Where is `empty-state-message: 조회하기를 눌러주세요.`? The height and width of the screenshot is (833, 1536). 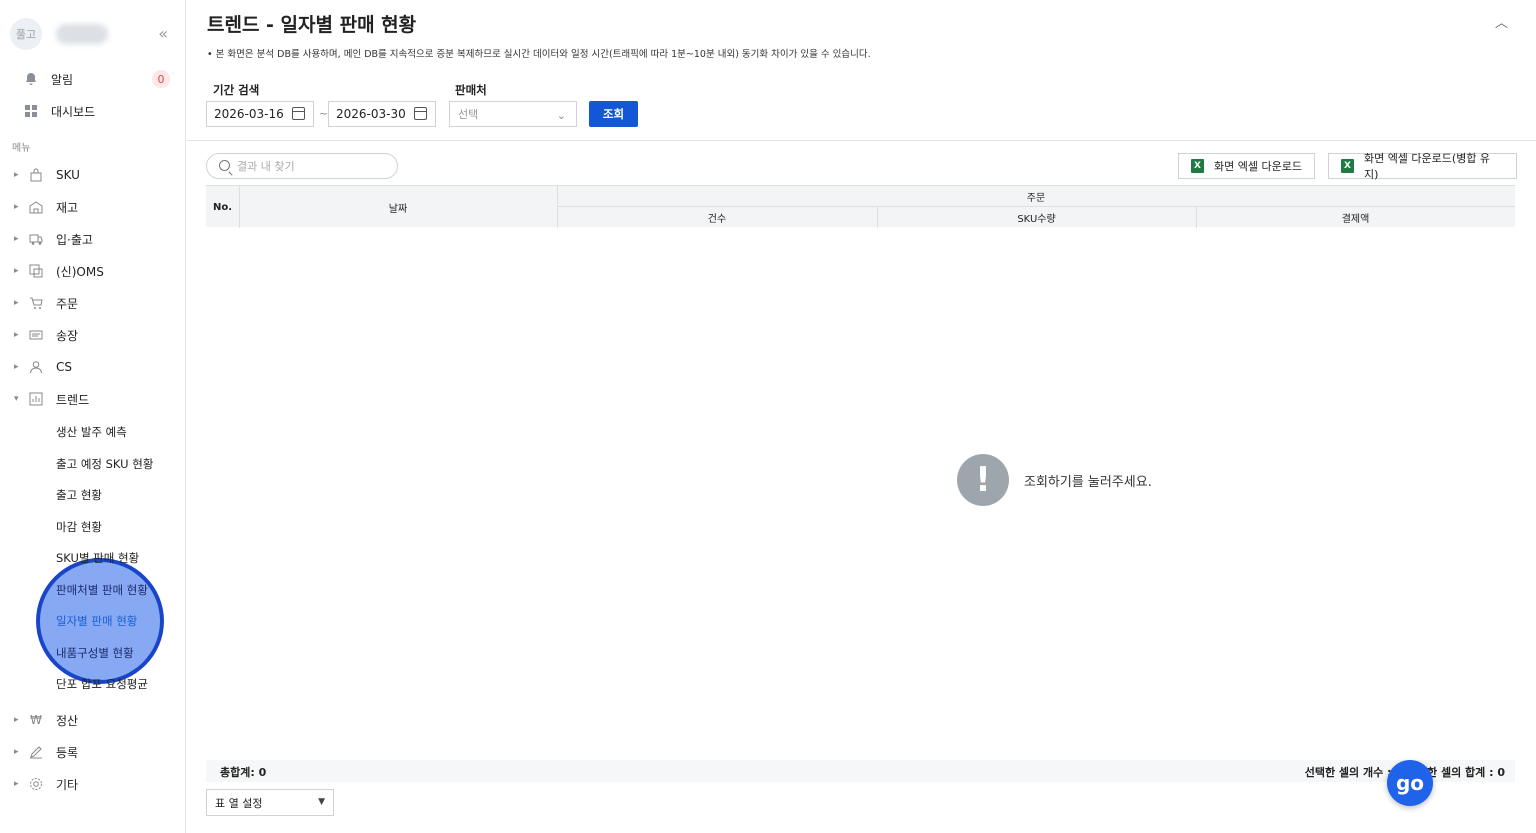 empty-state-message: 조회하기를 눌러주세요. is located at coordinates (1088, 482).